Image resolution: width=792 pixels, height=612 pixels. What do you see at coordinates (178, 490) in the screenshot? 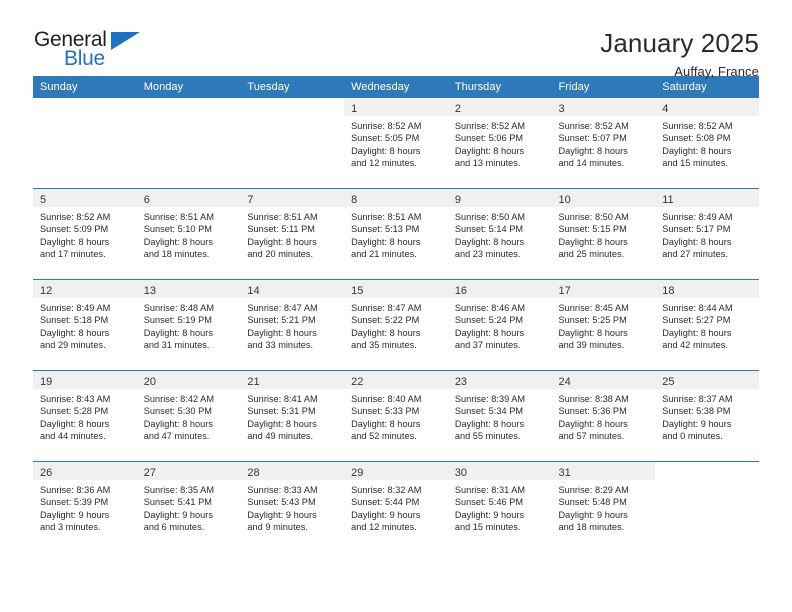
I see `sun-info-line: Sunrise: 8:35 AM` at bounding box center [178, 490].